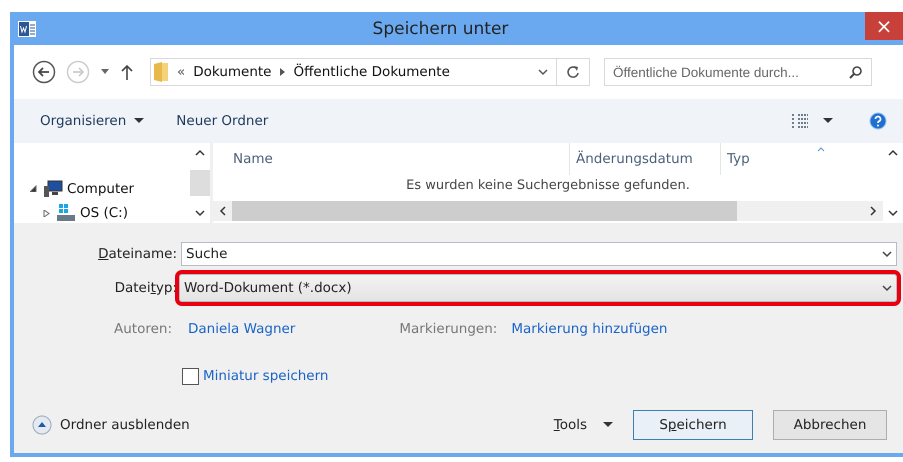 This screenshot has width=903, height=462. I want to click on tree-item: OS (C:), so click(104, 213).